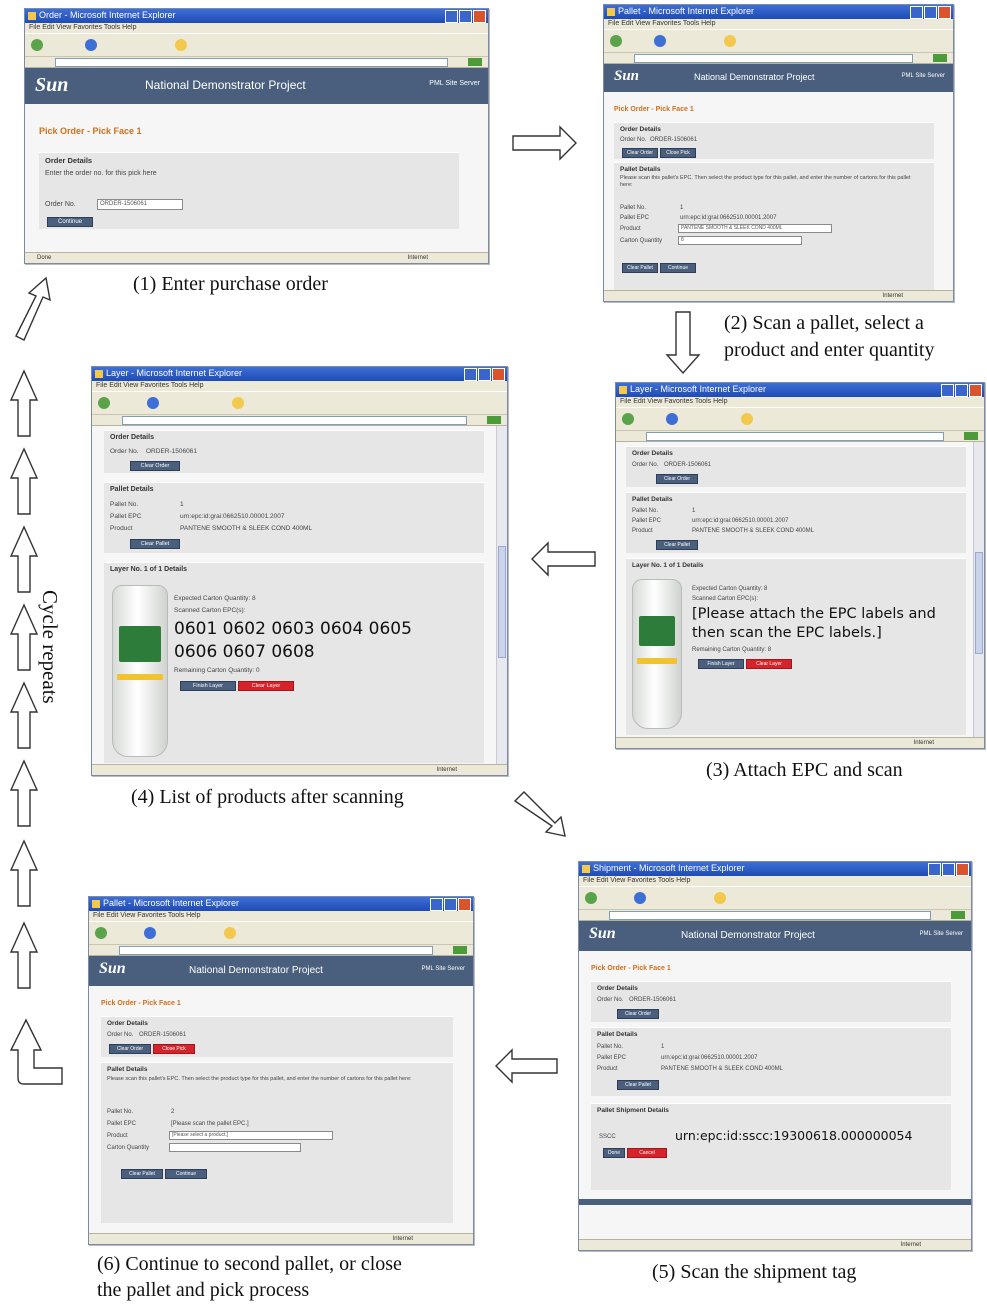 This screenshot has width=987, height=1304. Describe the element at coordinates (544, 143) in the screenshot. I see `arrow-step1-to-step2` at that location.